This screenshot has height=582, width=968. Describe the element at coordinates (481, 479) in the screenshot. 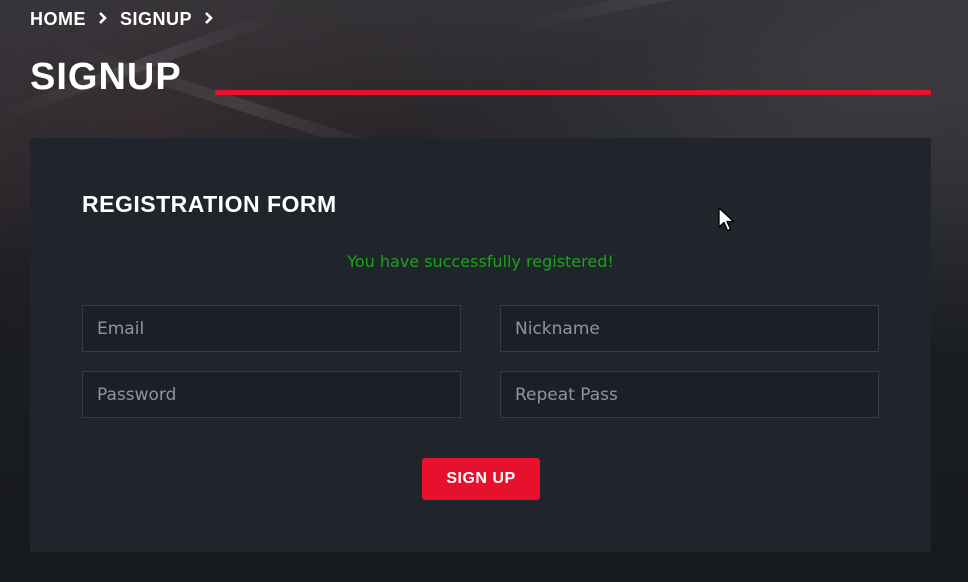

I see `sign-up-button: SIGN UP` at that location.